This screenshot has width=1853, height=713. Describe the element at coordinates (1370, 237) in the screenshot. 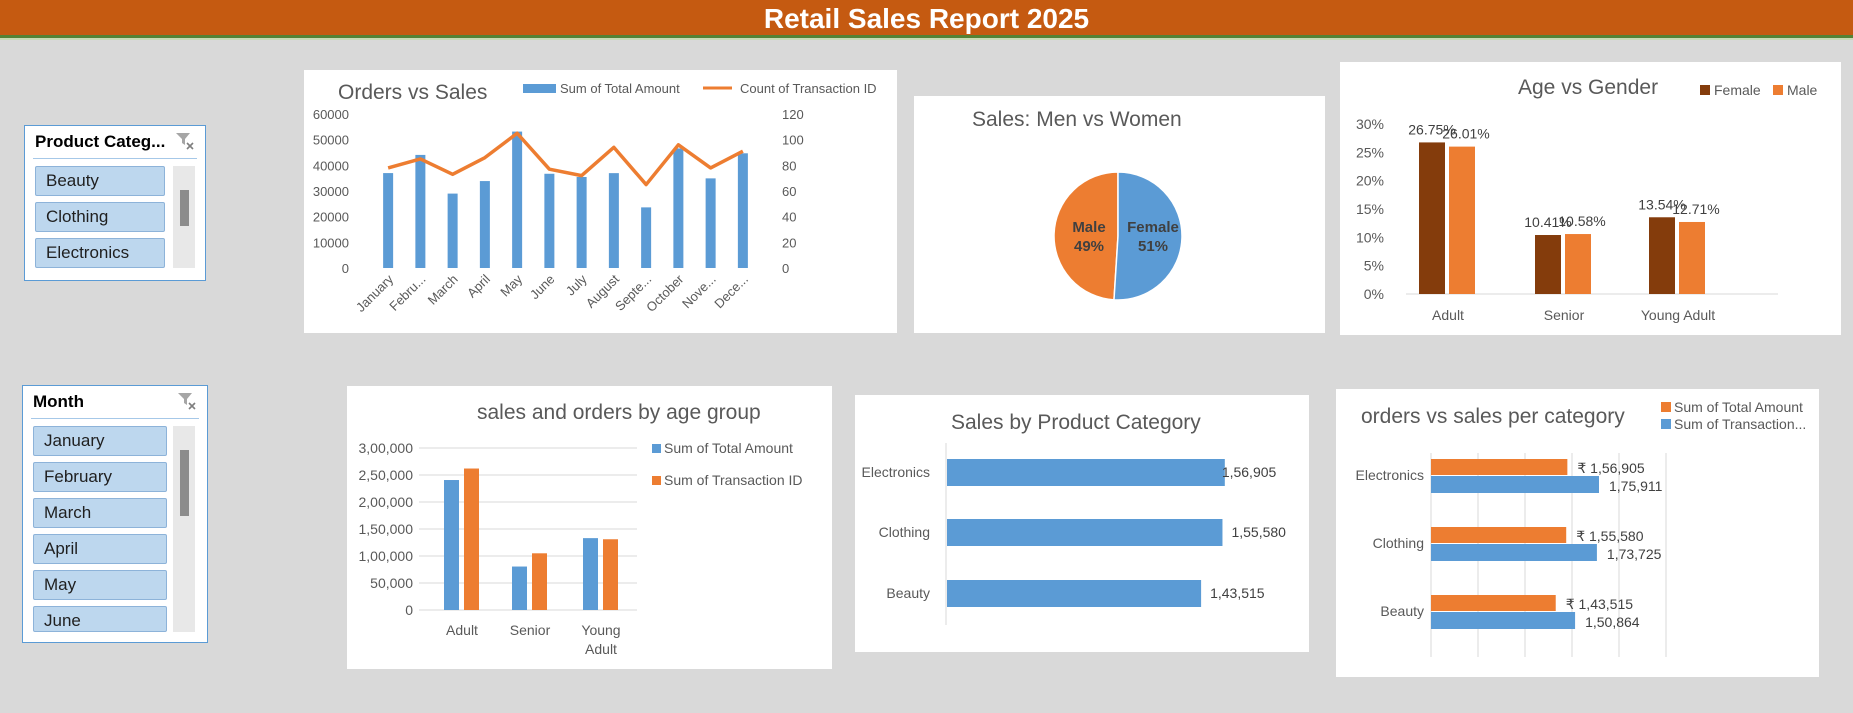

I see `y-tick-label: 10%` at that location.